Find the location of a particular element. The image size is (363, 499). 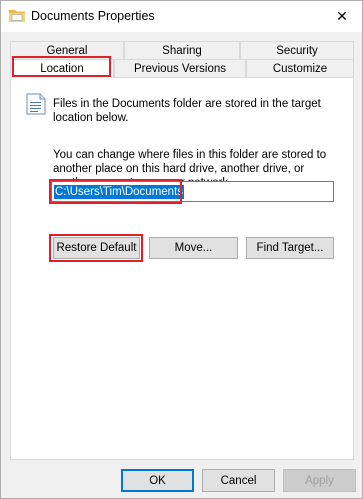

close-button: ✕ is located at coordinates (342, 16).